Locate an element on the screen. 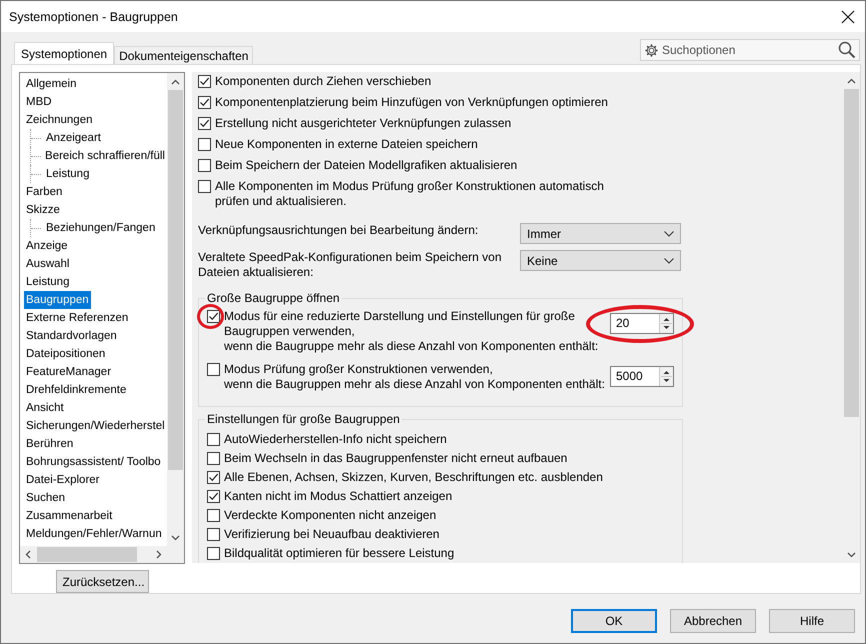  option-label: Beim Speichern der Dateien Modellgrafiken aktualisieren is located at coordinates (366, 165).